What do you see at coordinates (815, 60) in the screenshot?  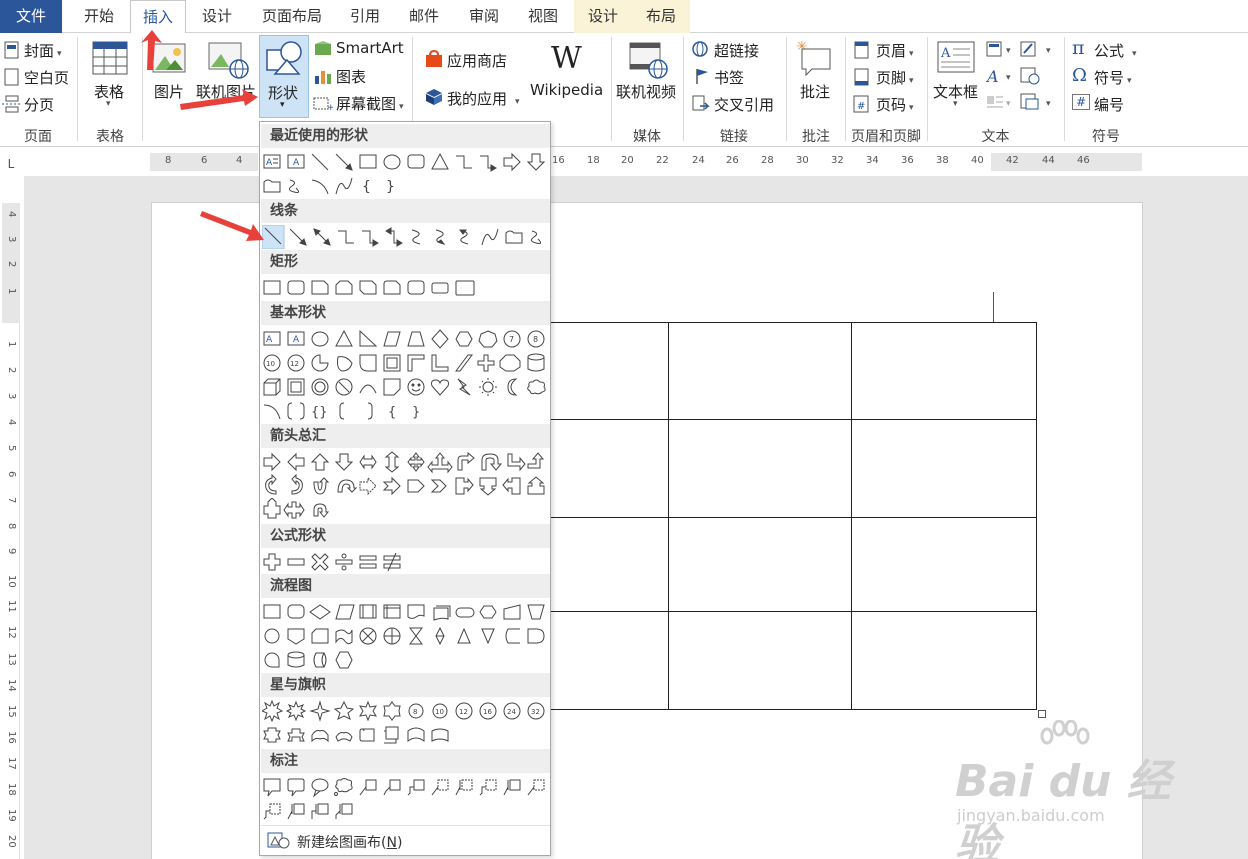 I see `comment-icon: ✳` at bounding box center [815, 60].